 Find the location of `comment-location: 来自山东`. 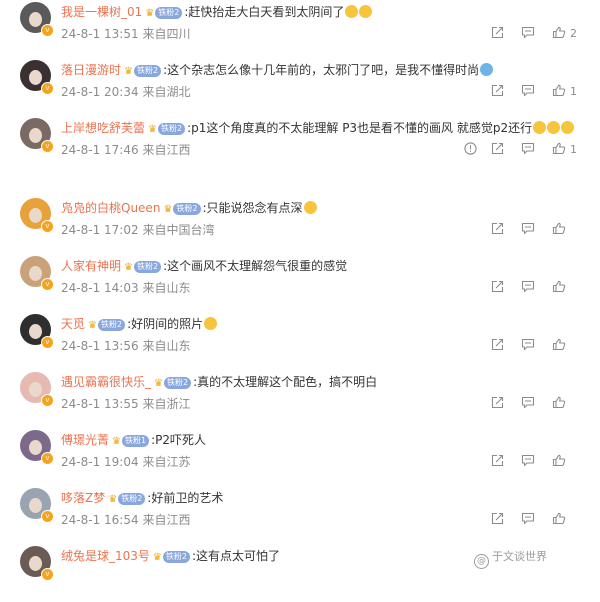

comment-location: 来自山东 is located at coordinates (166, 288).